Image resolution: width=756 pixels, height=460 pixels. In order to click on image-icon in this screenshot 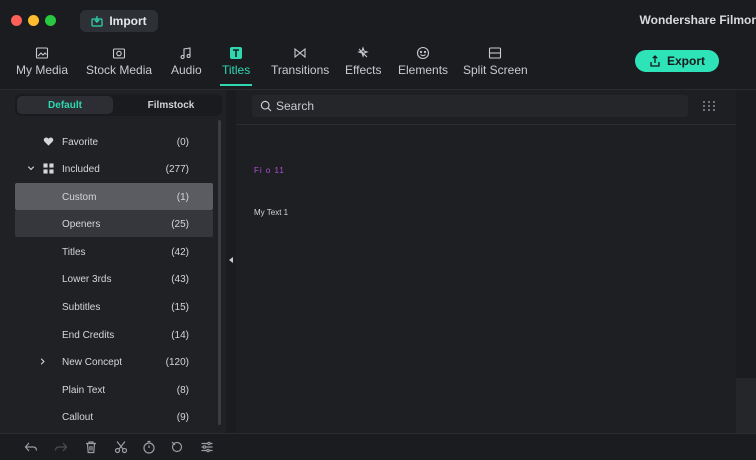, I will do `click(42, 53)`.